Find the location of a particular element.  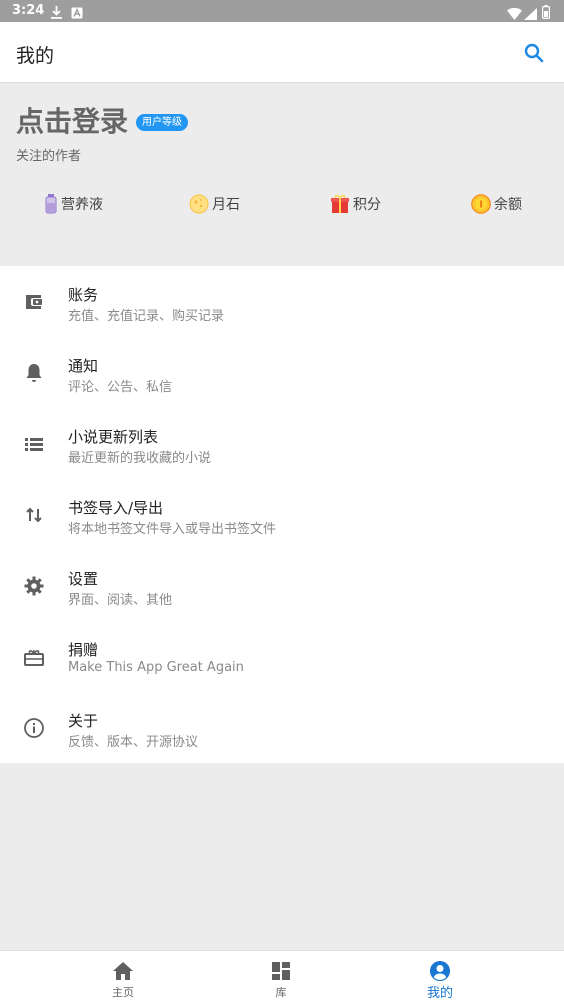

menu-title: 账务 is located at coordinates (83, 295).